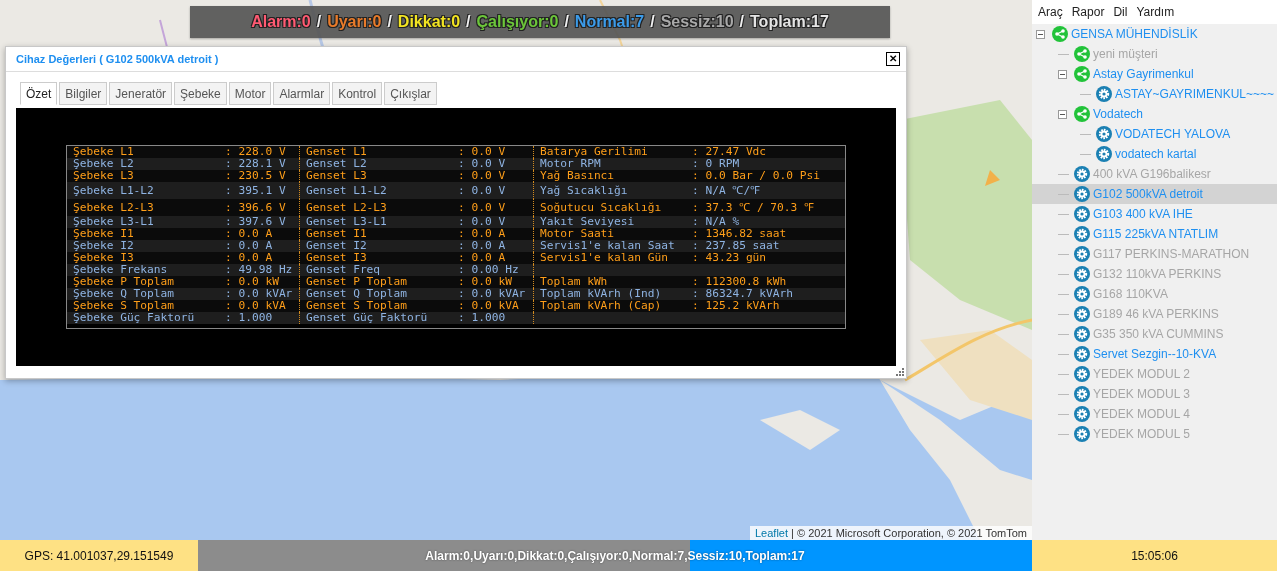 The width and height of the screenshot is (1277, 571). Describe the element at coordinates (1154, 94) in the screenshot. I see `tree-item: ASTAY~GAYRIMENKUL~~~~` at that location.